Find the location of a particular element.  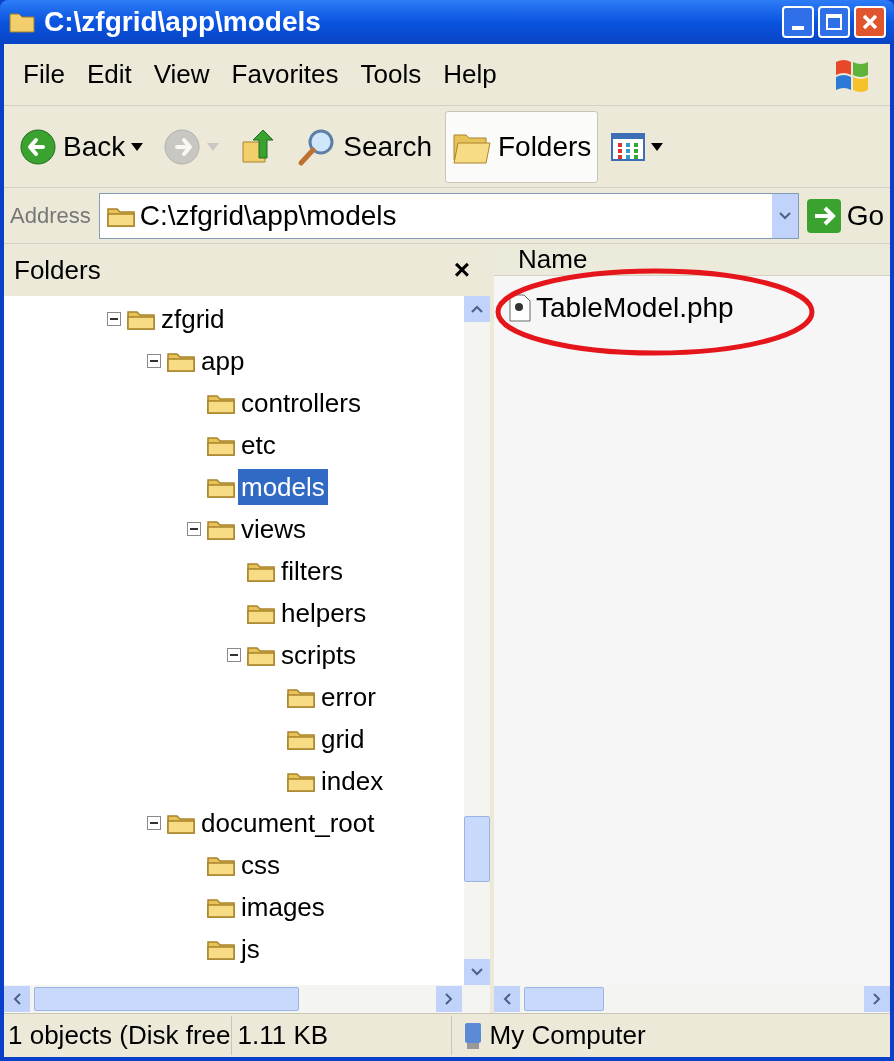

dropdown-button is located at coordinates (784, 215).